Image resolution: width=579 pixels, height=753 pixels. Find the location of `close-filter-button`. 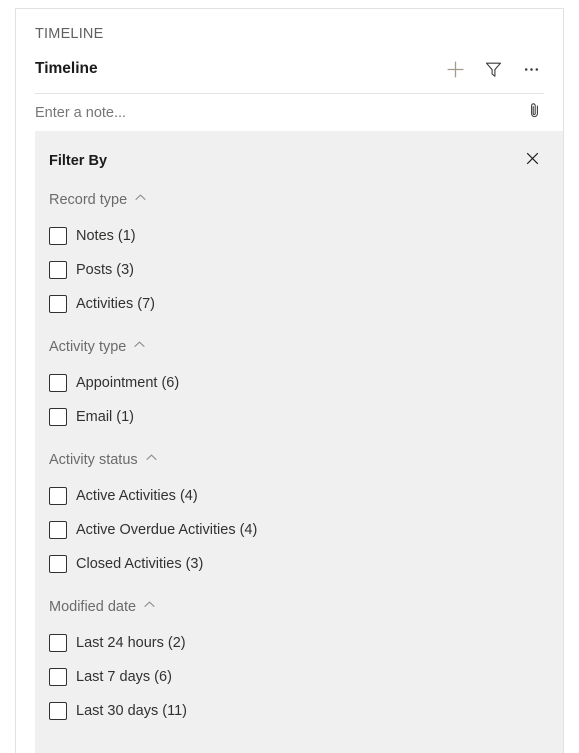

close-filter-button is located at coordinates (532, 161).